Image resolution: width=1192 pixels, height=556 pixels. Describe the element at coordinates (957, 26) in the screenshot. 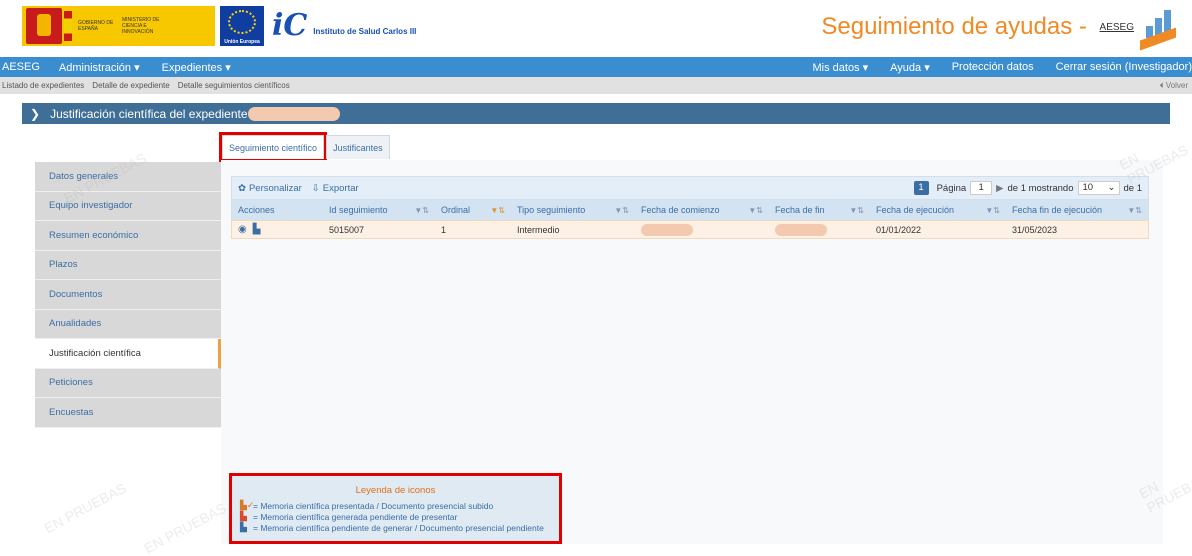

I see `app-title-text: Seguimiento de ayudas -` at that location.